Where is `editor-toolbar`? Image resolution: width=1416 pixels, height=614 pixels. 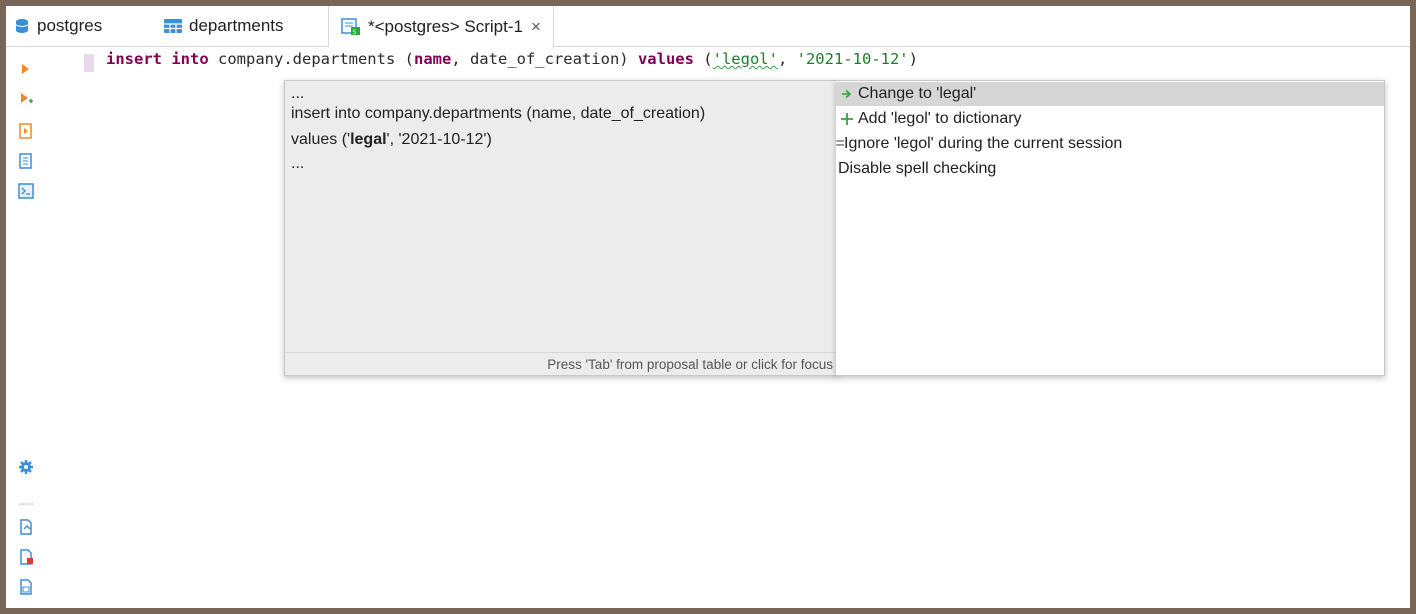
editor-toolbar is located at coordinates (24, 330).